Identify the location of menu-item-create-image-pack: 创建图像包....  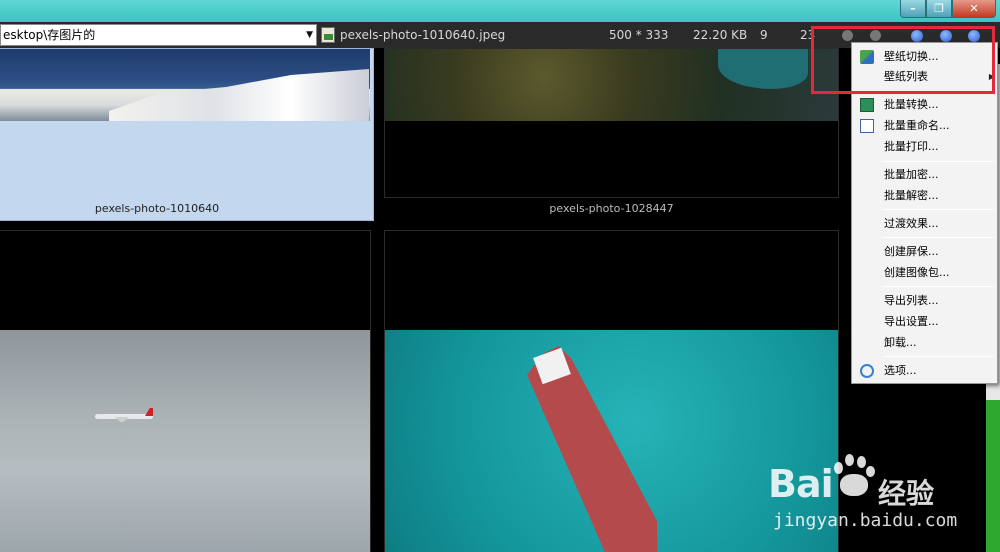
(924, 273).